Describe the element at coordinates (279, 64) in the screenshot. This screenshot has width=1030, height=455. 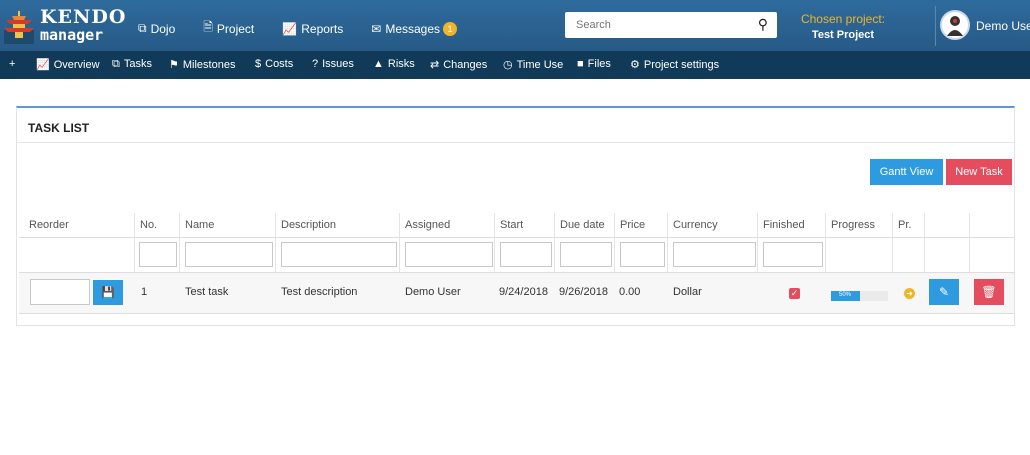
I see `subnav-label: Costs` at that location.